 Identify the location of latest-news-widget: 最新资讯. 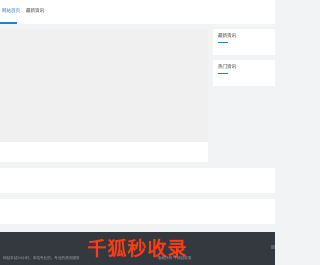
(244, 42).